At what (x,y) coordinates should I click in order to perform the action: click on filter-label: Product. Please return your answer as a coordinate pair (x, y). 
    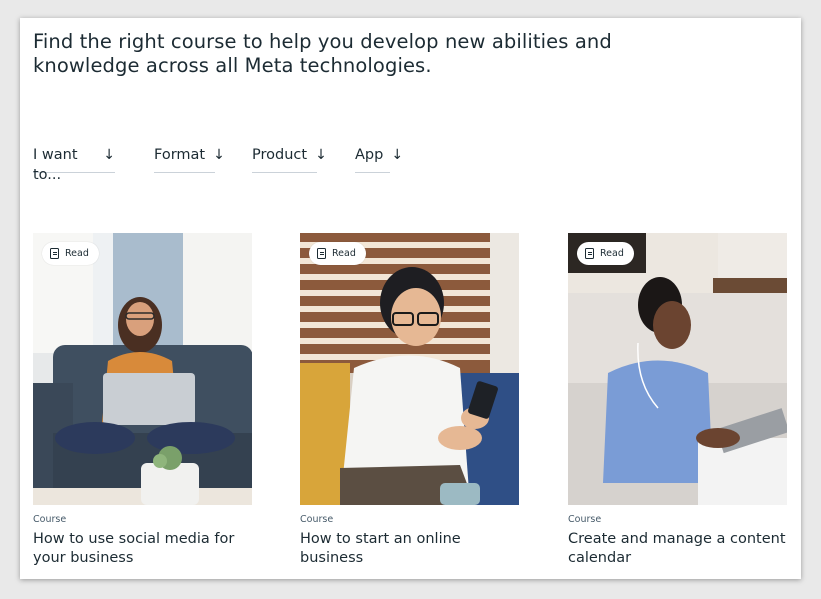
    Looking at the image, I should click on (280, 155).